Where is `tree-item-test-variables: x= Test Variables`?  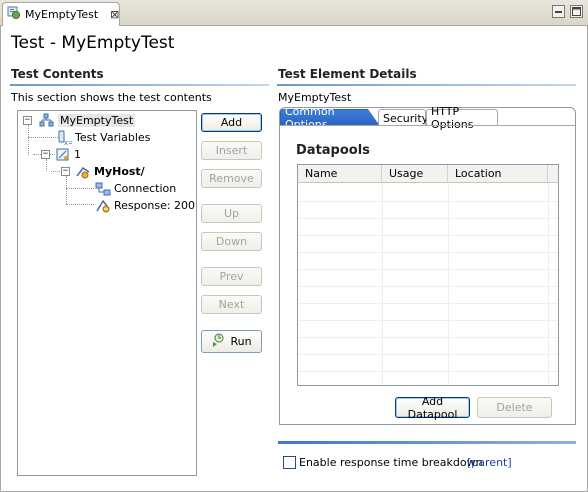
tree-item-test-variables: x= Test Variables is located at coordinates (103, 138).